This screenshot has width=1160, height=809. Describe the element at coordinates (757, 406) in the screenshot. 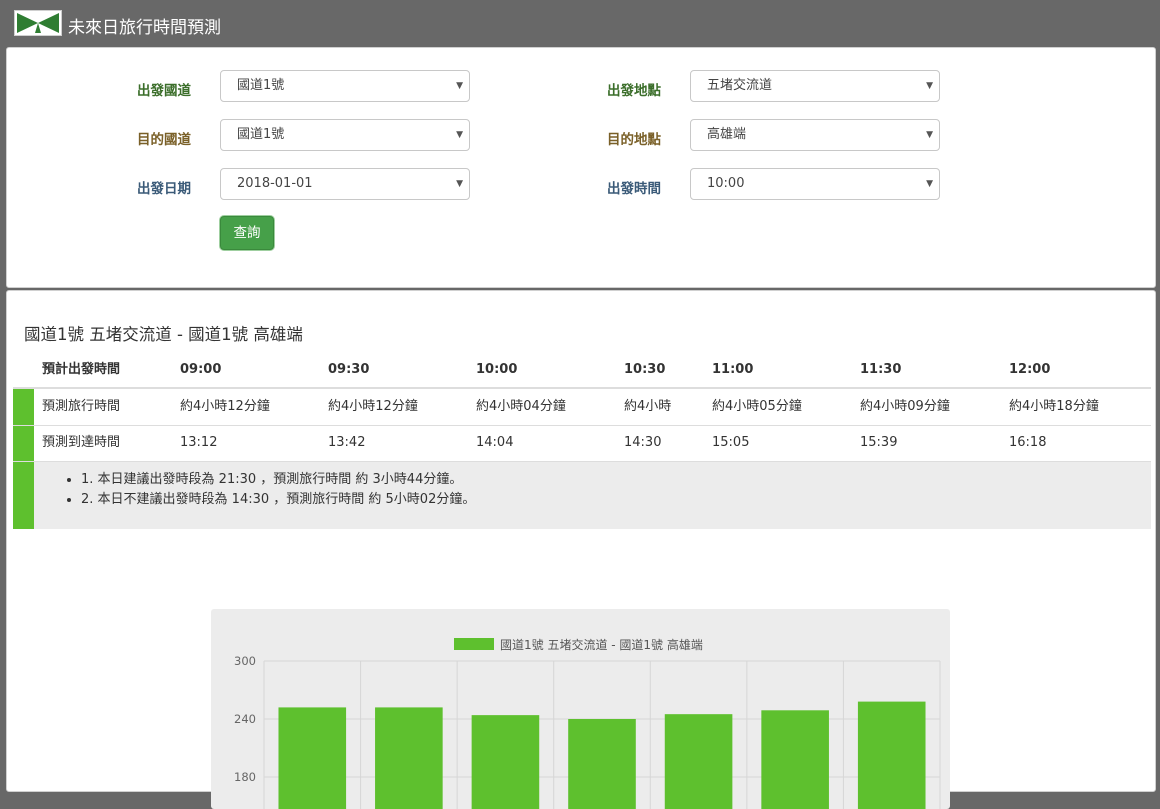

I see `table-cell: 約4小時05分鐘` at that location.